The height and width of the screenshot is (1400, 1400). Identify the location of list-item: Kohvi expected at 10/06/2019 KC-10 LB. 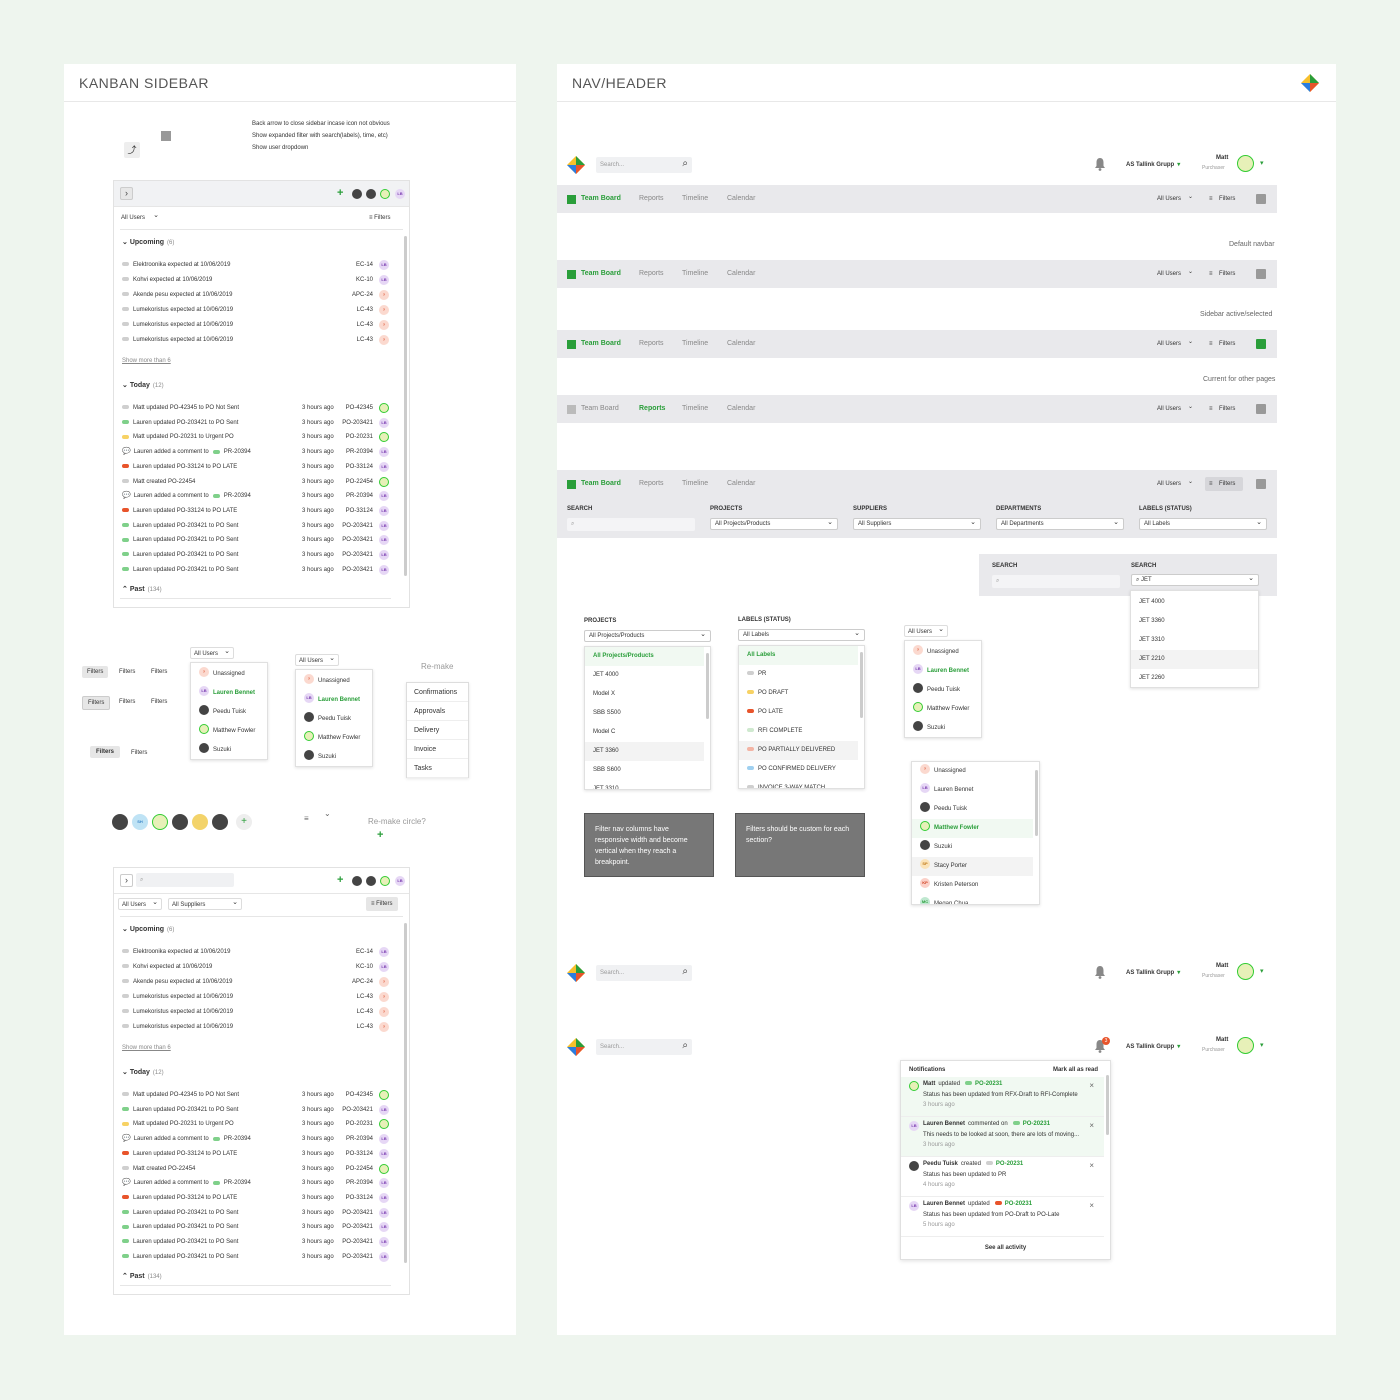
(255, 967).